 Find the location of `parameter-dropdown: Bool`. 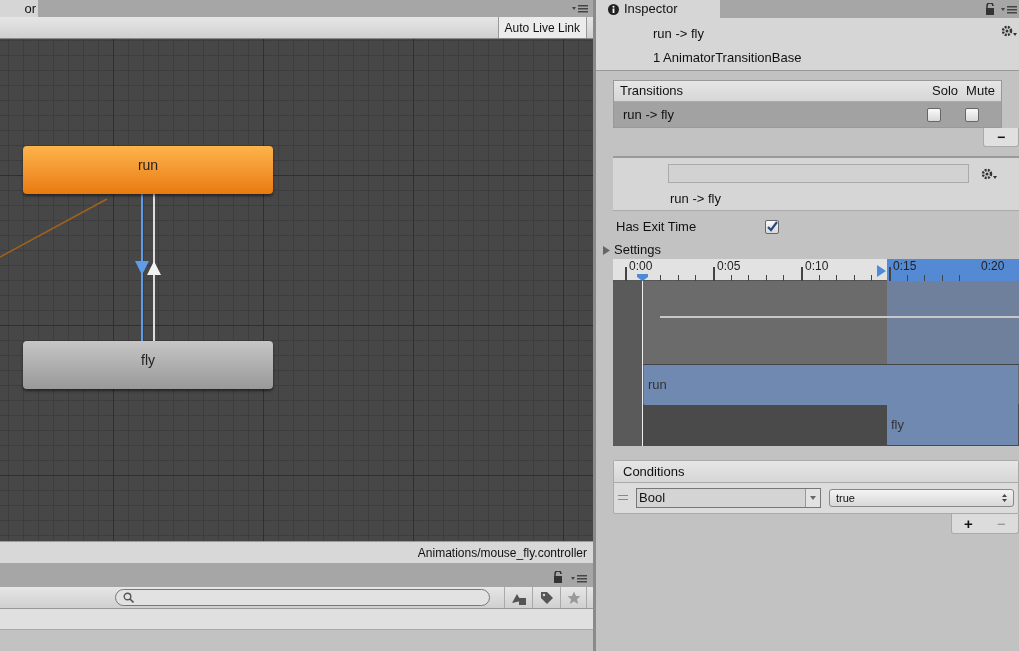

parameter-dropdown: Bool is located at coordinates (728, 498).